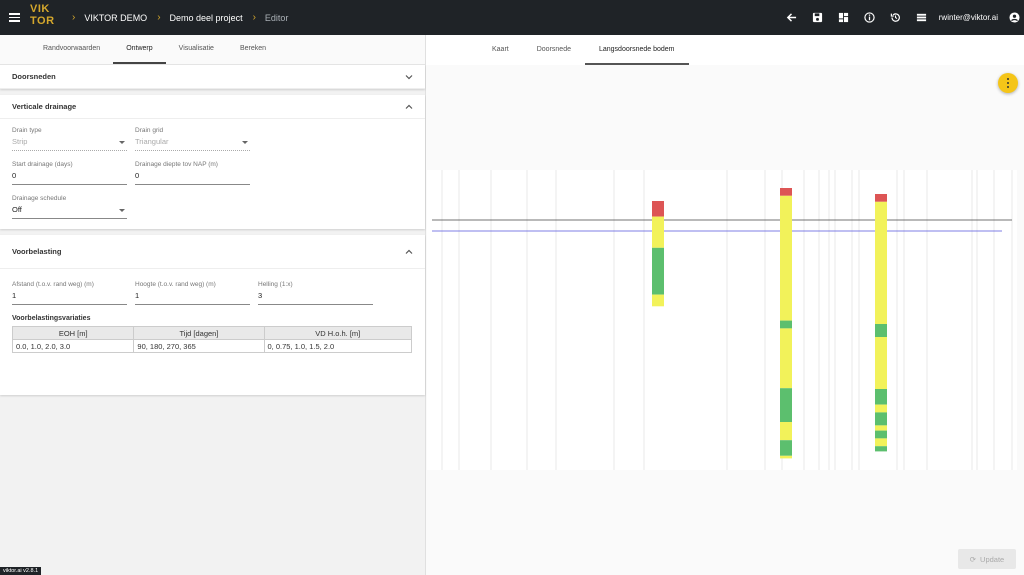  Describe the element at coordinates (43, 15) in the screenshot. I see `viktor-logo: VIK TOR` at that location.